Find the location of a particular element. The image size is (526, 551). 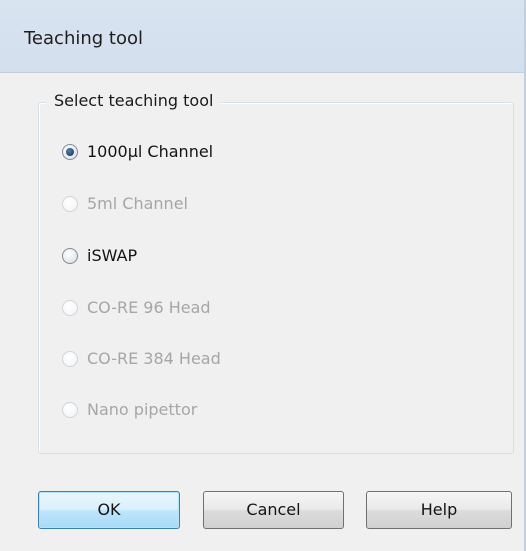

radio-label: Nano pipettor is located at coordinates (142, 409).